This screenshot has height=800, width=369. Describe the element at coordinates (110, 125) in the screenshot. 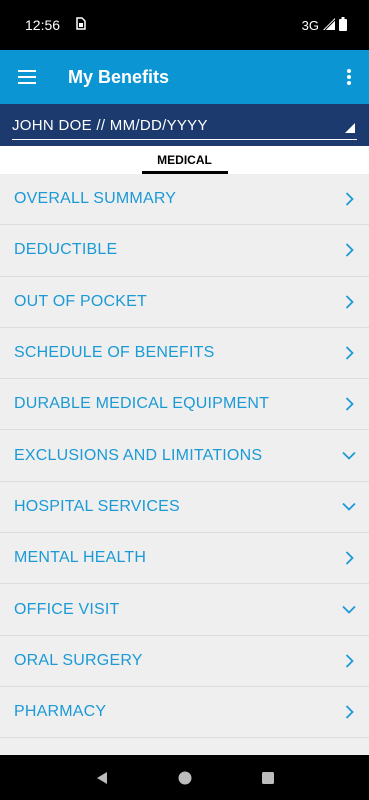

I see `member-dropdown-value: JOHN DOE // MM/DD/YYYY` at that location.